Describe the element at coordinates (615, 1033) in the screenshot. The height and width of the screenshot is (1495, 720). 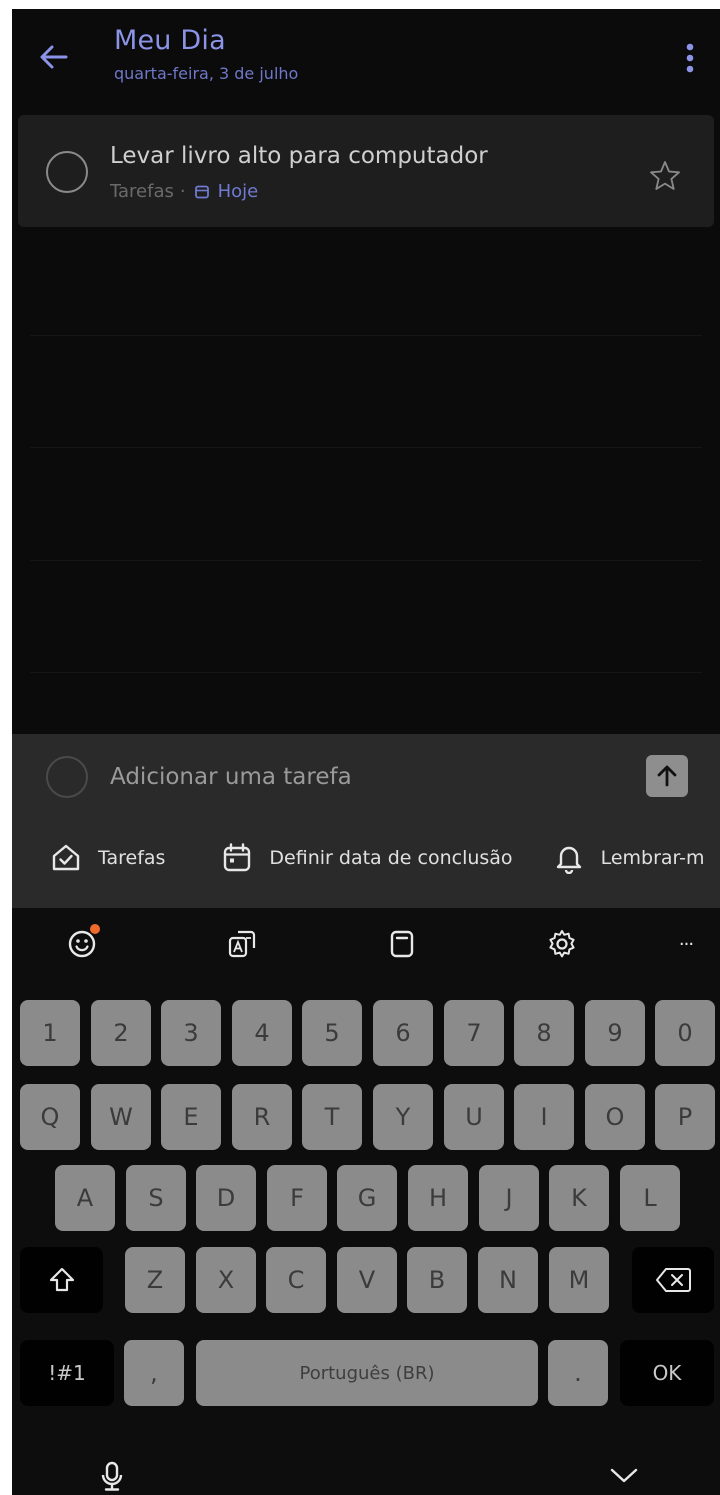
I see `key-9: 9` at that location.